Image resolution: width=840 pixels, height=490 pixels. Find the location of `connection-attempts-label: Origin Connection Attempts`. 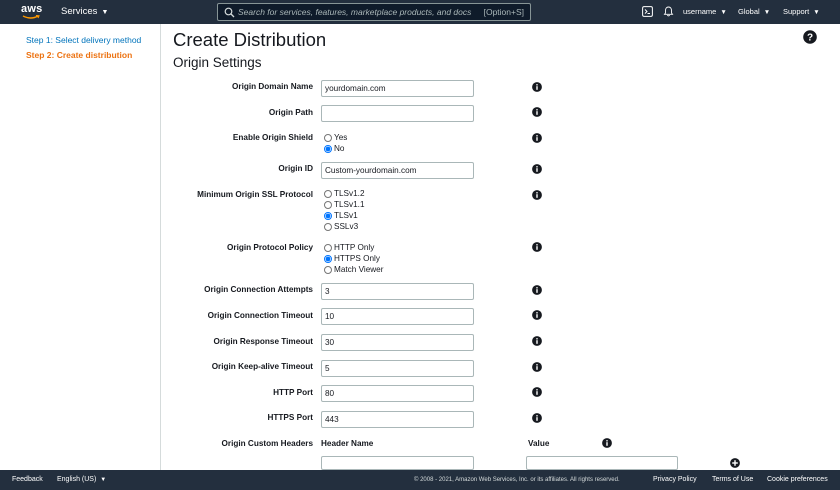

connection-attempts-label: Origin Connection Attempts is located at coordinates (258, 289).